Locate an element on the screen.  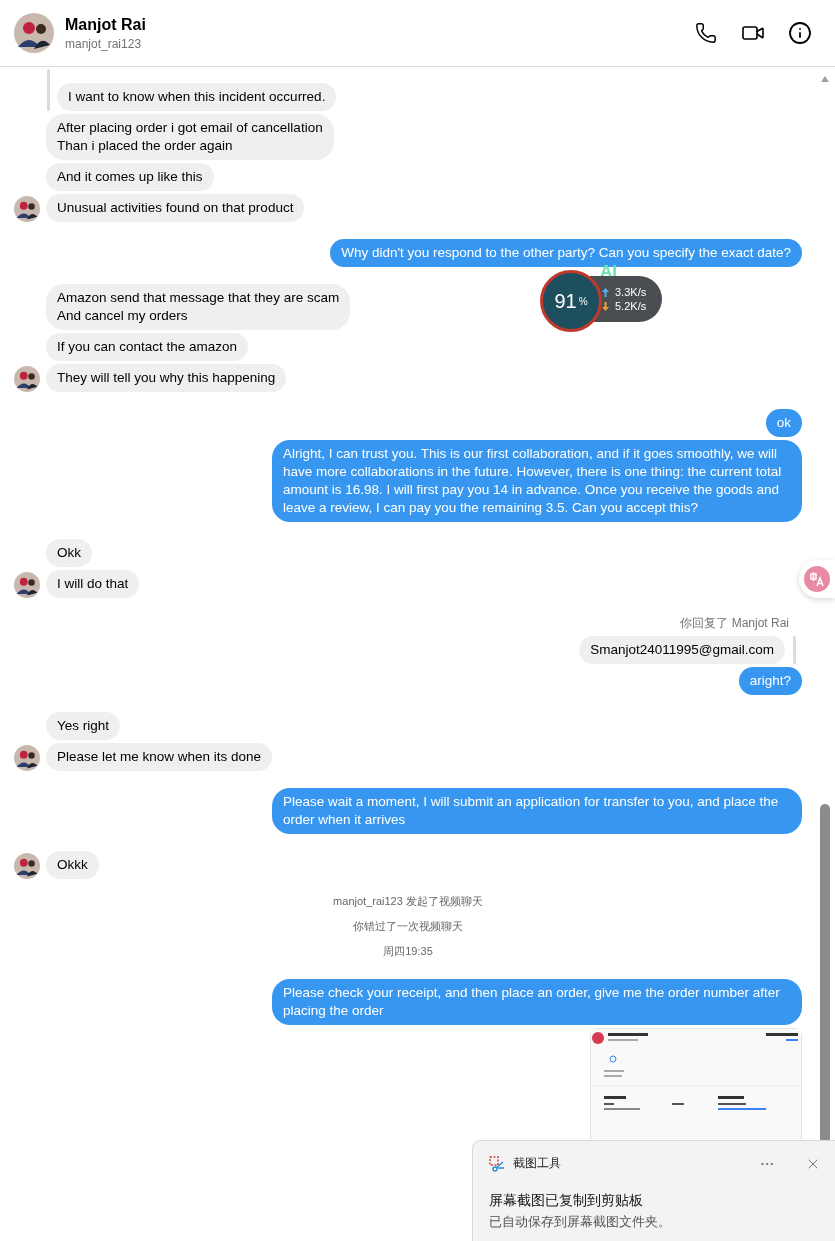
message-bubble: And it comes up like this is located at coordinates (130, 177).